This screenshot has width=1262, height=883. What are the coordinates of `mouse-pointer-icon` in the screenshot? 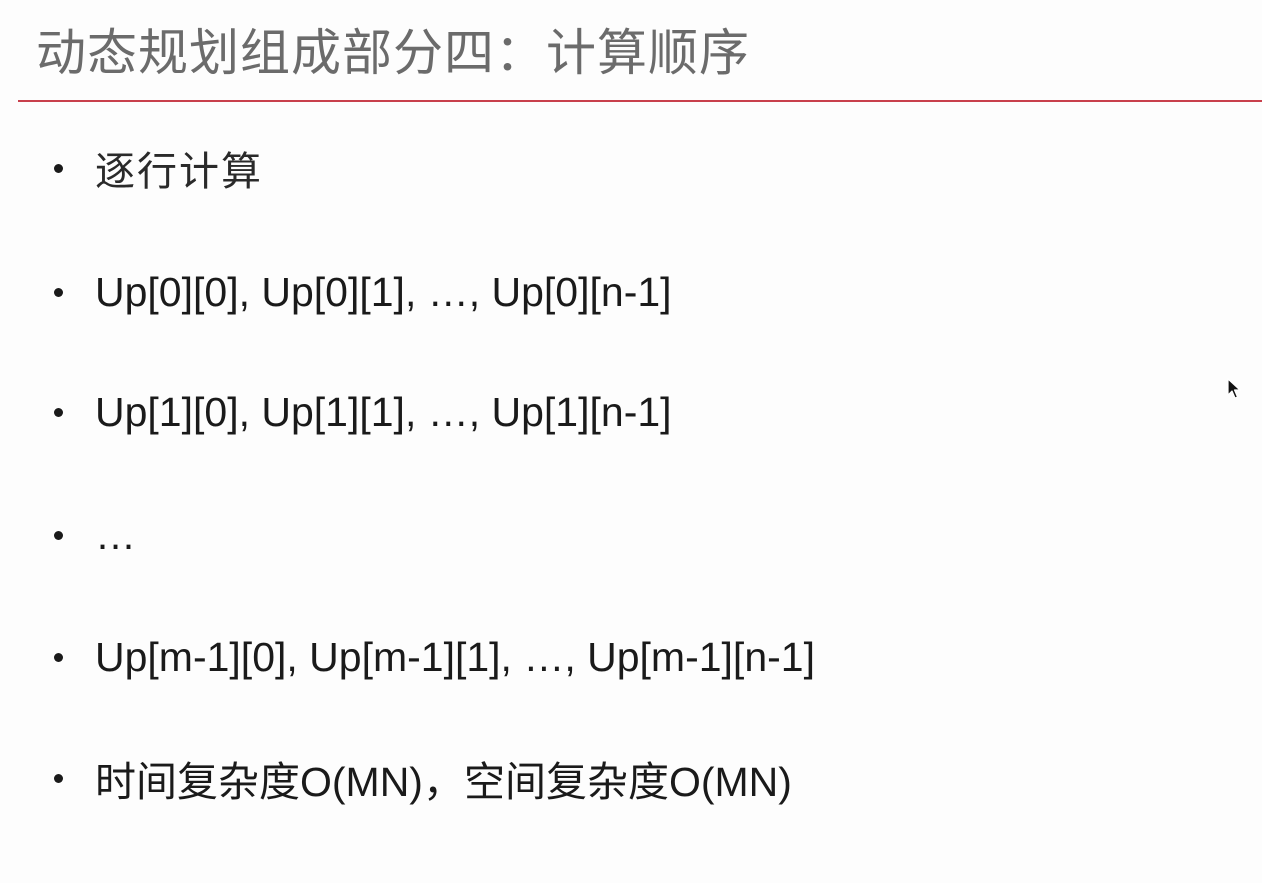 It's located at (1234, 388).